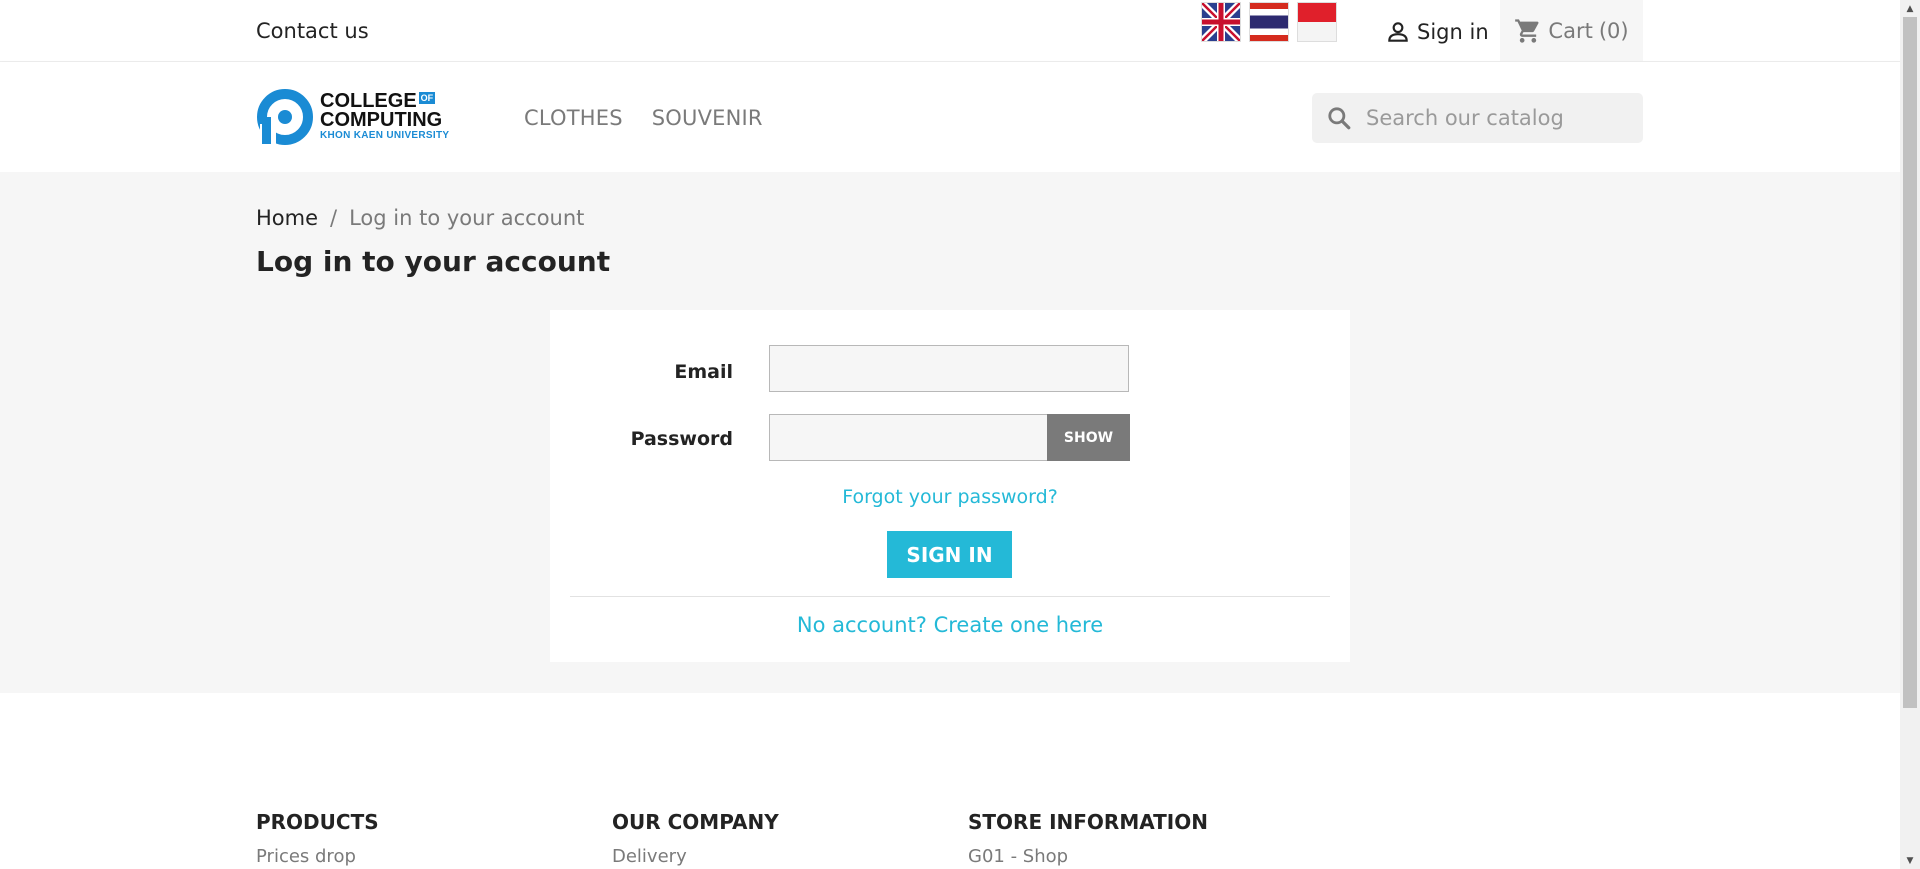 Image resolution: width=1920 pixels, height=869 pixels. I want to click on footer-heading-products: PRODUCTS, so click(317, 822).